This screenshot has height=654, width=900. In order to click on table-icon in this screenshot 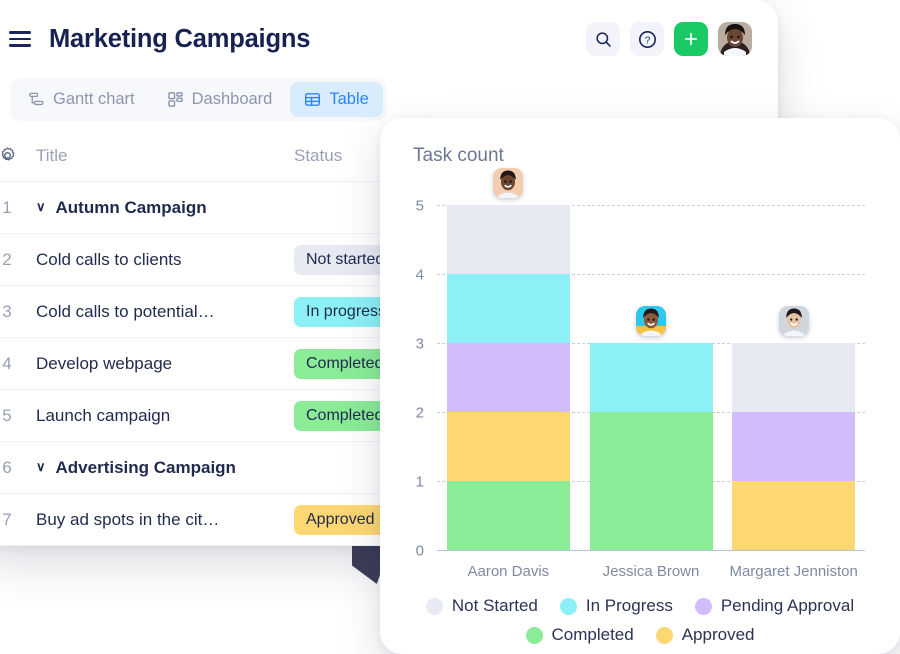, I will do `click(313, 99)`.